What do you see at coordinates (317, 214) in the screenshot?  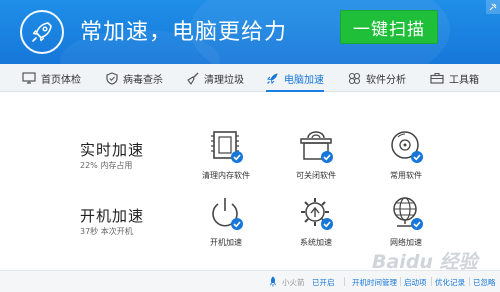 I see `gear-up-icon` at bounding box center [317, 214].